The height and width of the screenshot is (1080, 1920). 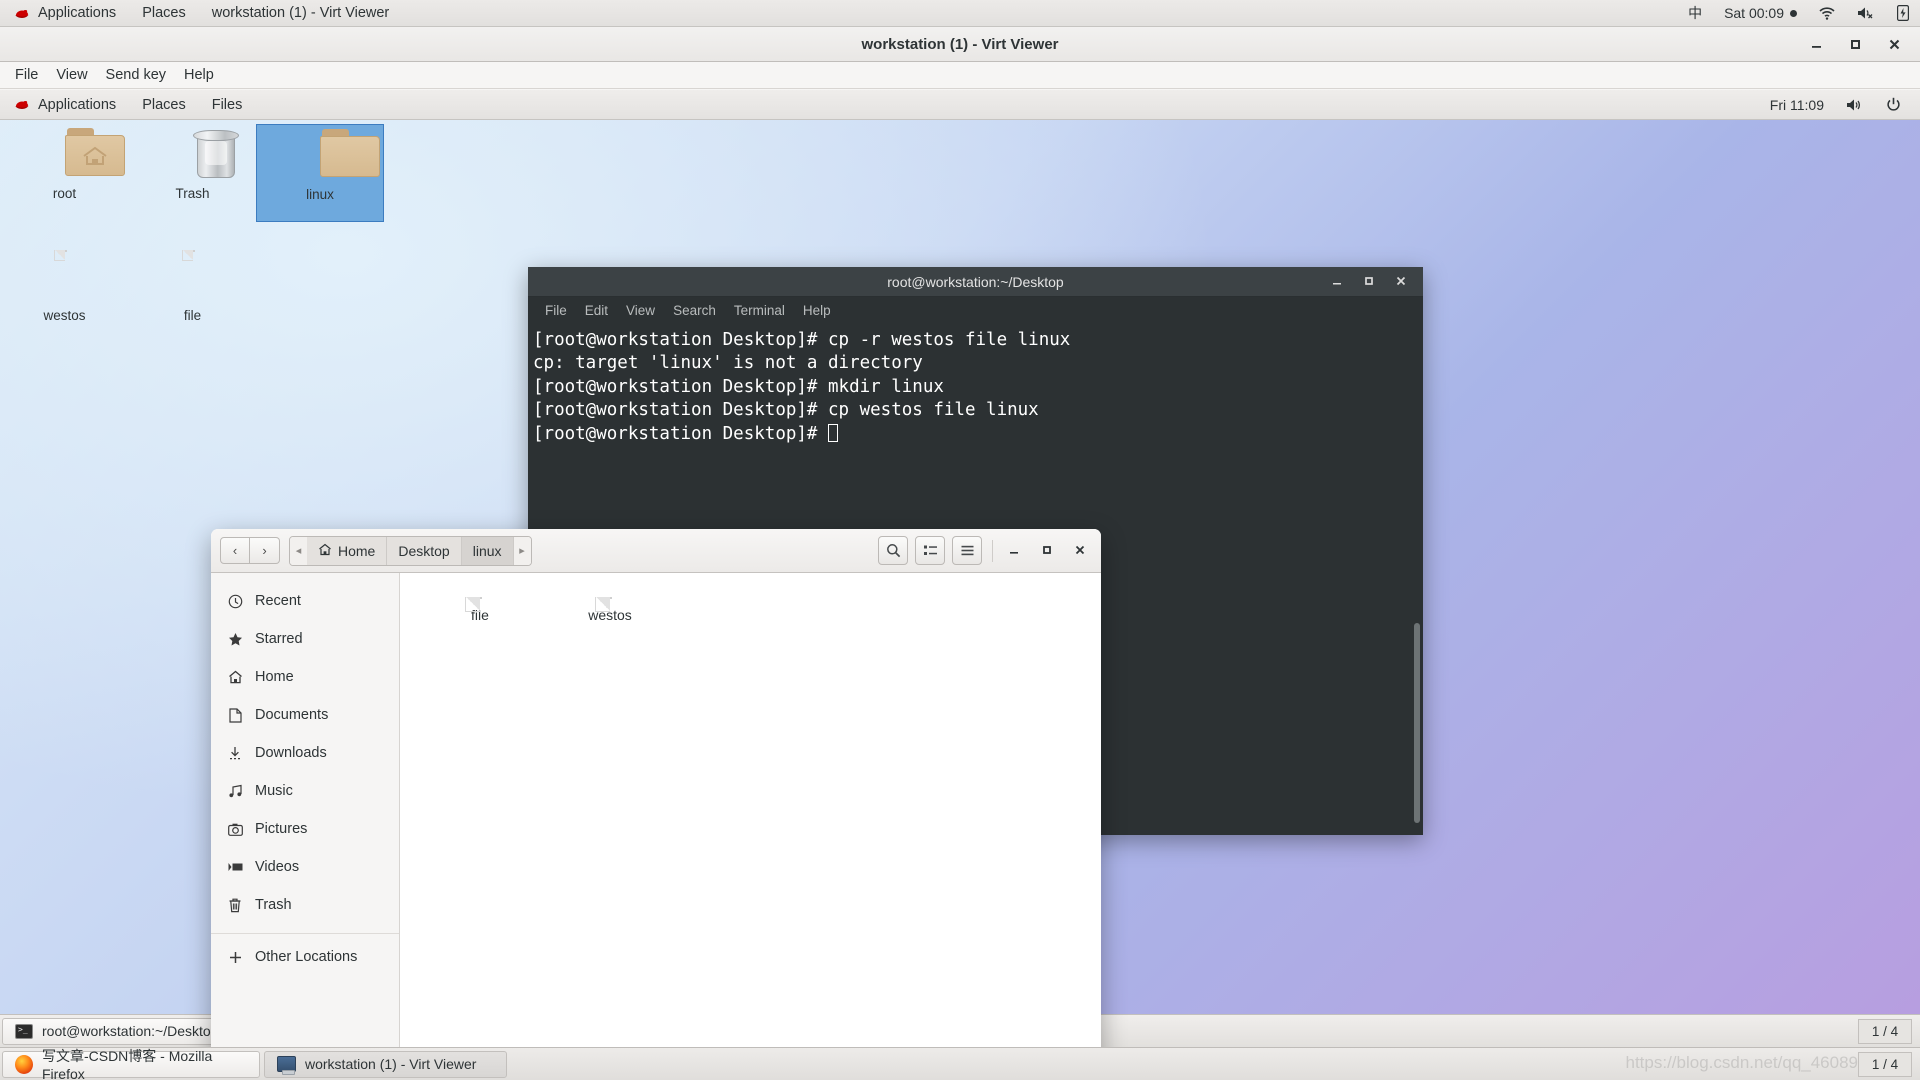 What do you see at coordinates (522, 550) in the screenshot?
I see `breadcrumb-right-arrow: ▸` at bounding box center [522, 550].